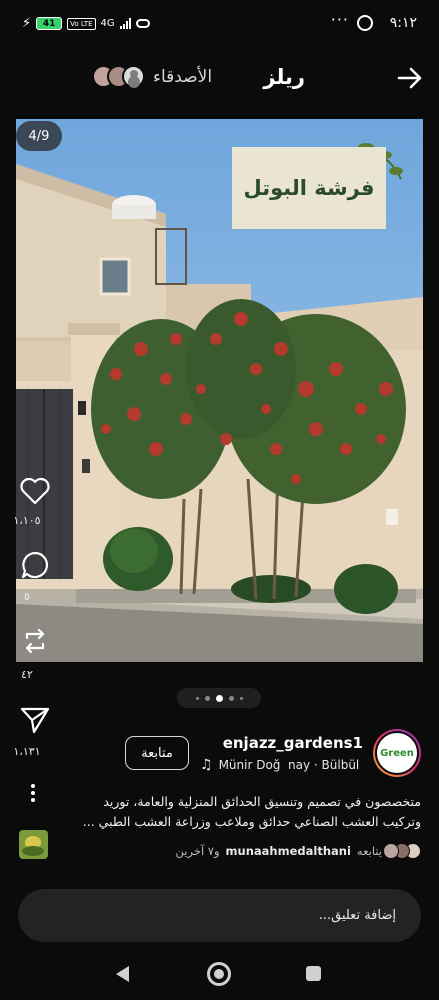 The image size is (439, 1000). What do you see at coordinates (309, 188) in the screenshot?
I see `overlay-title: فرشة البوتل` at bounding box center [309, 188].